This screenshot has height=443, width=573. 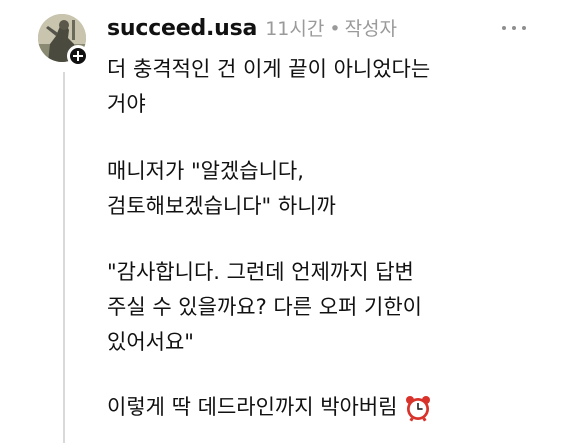 I want to click on post-paragraph: 매니저가 "알겠습니다, 검토해보겠습니다" 하니까, so click(x=221, y=188).